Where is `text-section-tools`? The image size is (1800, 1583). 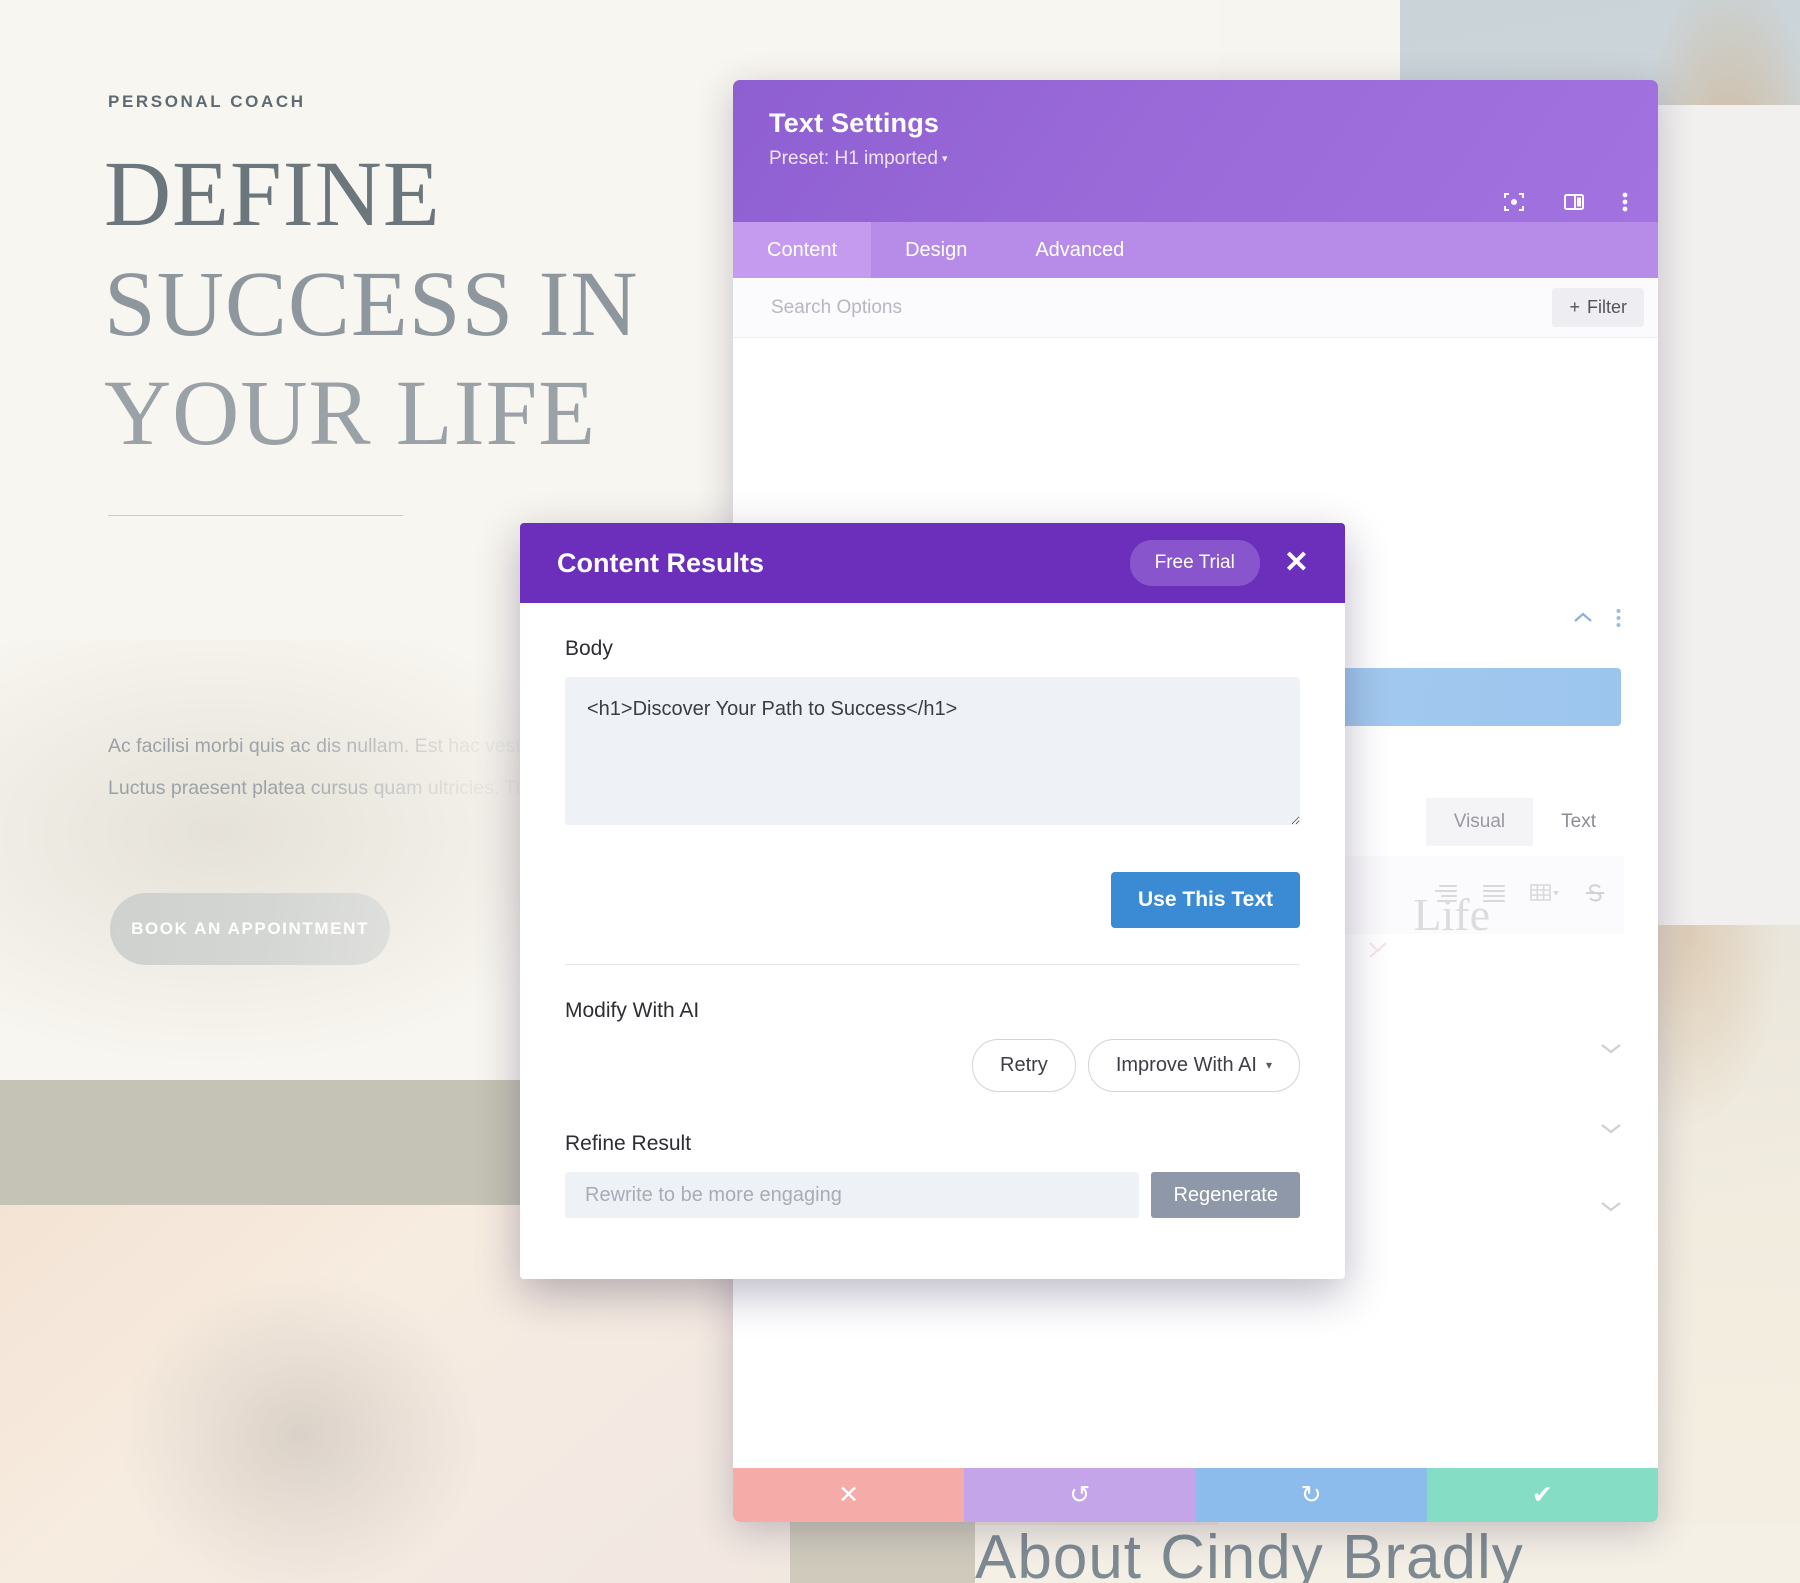 text-section-tools is located at coordinates (1596, 620).